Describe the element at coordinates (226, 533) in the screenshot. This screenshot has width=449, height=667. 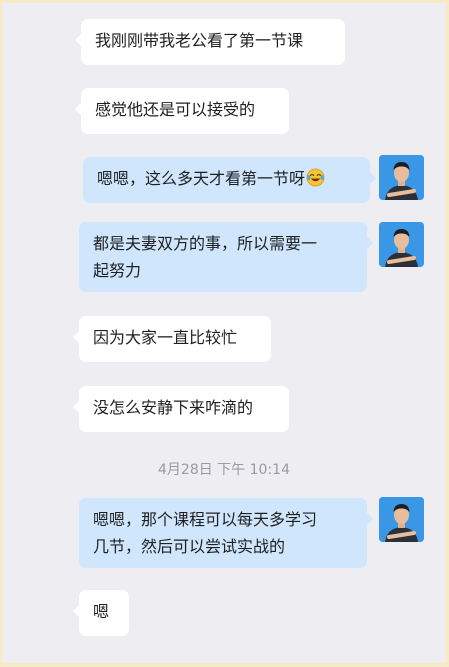
I see `sent-message: 嗯嗯，那个课程可以每天多学习 几节，然后可以尝试实战的` at that location.